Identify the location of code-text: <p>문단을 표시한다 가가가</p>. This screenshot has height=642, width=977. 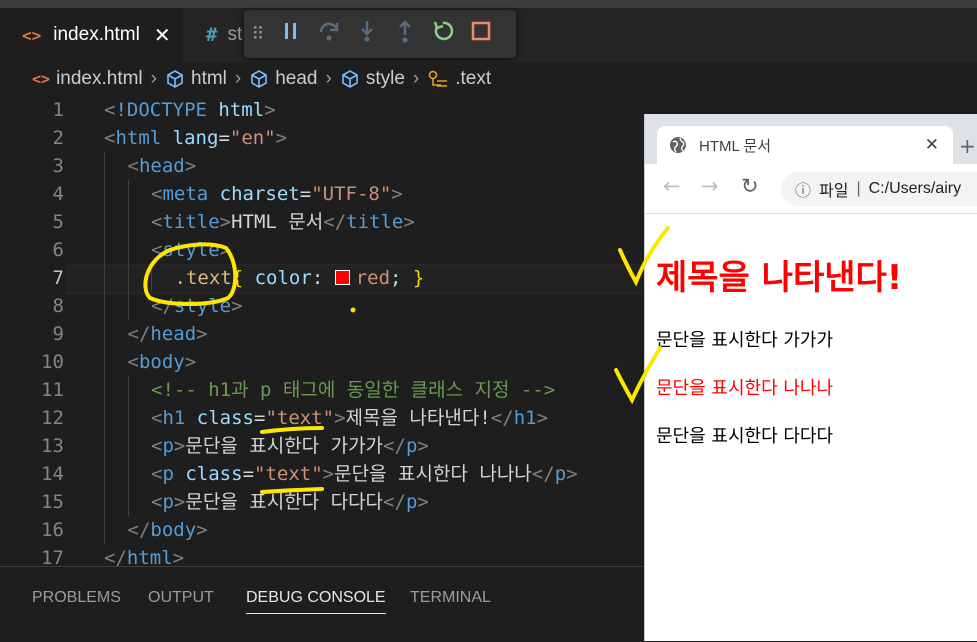
(290, 446).